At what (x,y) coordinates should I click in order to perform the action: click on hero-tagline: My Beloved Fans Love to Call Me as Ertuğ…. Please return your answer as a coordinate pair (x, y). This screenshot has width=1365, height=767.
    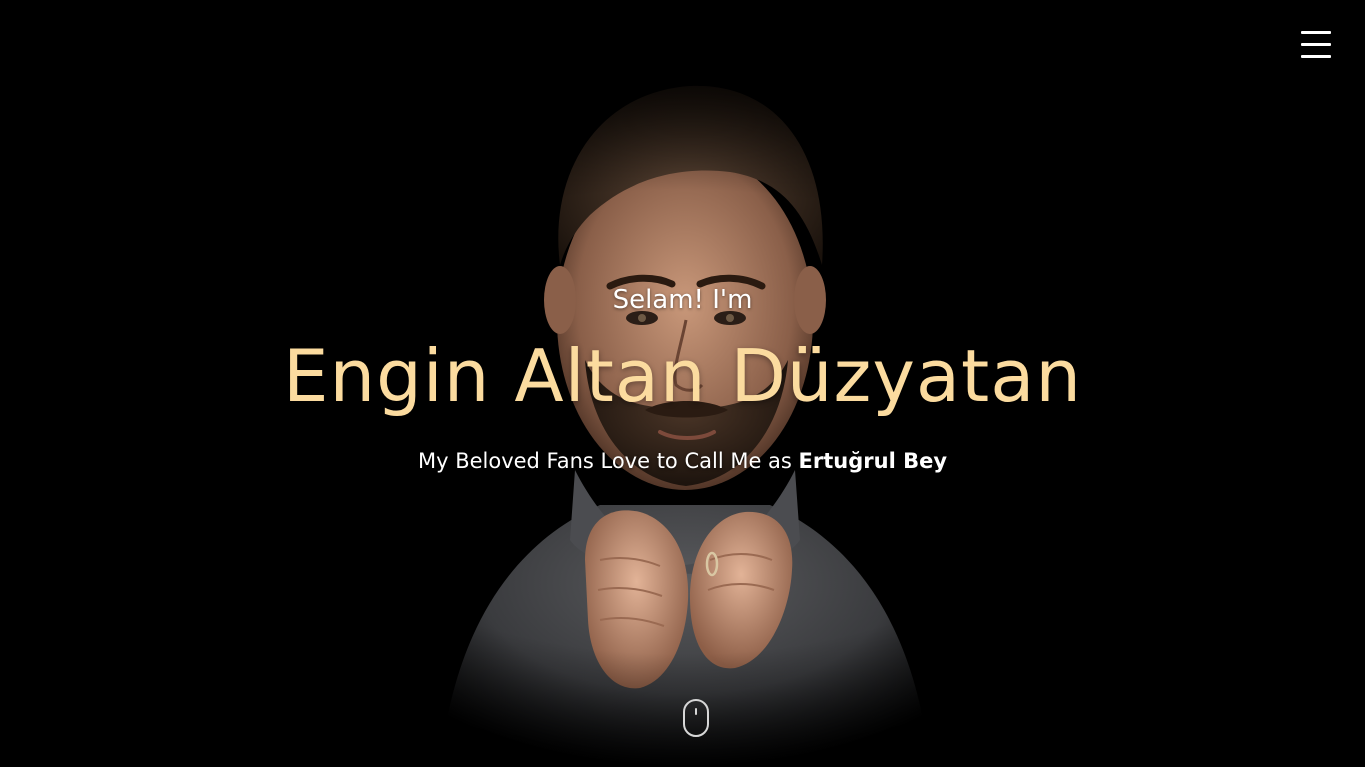
    Looking at the image, I should click on (682, 461).